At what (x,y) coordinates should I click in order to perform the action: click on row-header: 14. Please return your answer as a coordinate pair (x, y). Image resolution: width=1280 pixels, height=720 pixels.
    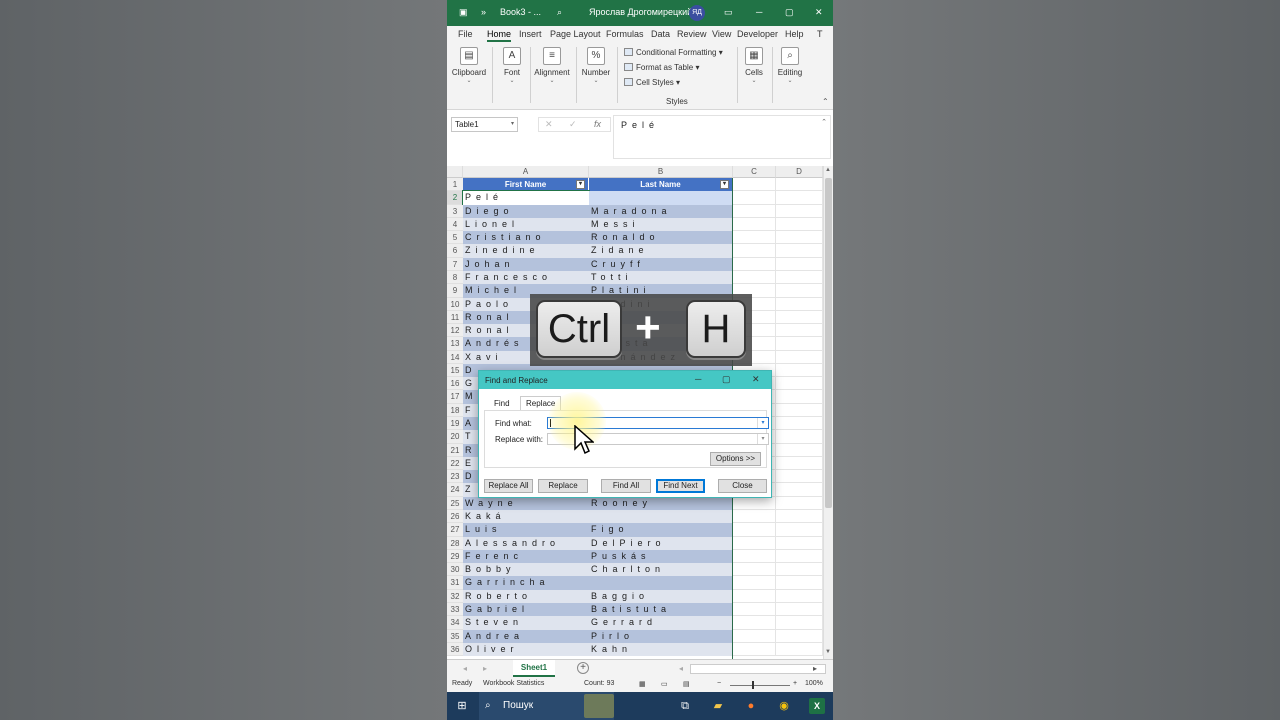
    Looking at the image, I should click on (455, 357).